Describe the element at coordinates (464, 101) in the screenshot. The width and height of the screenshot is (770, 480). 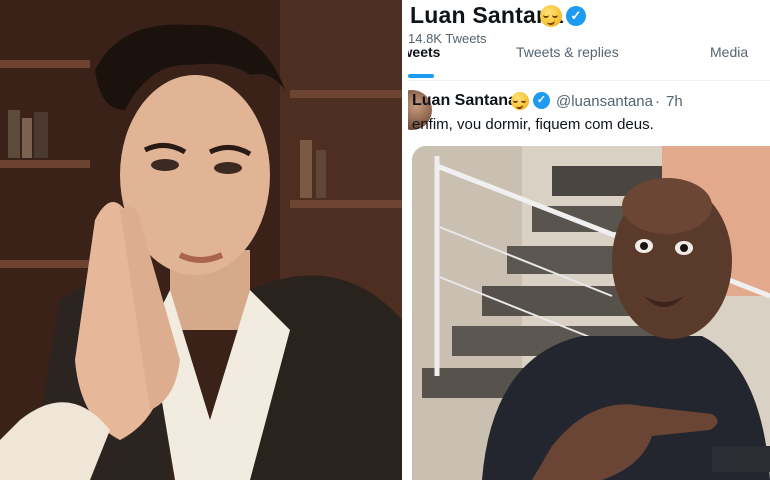
I see `tweet-author-name: Luan Santana` at that location.